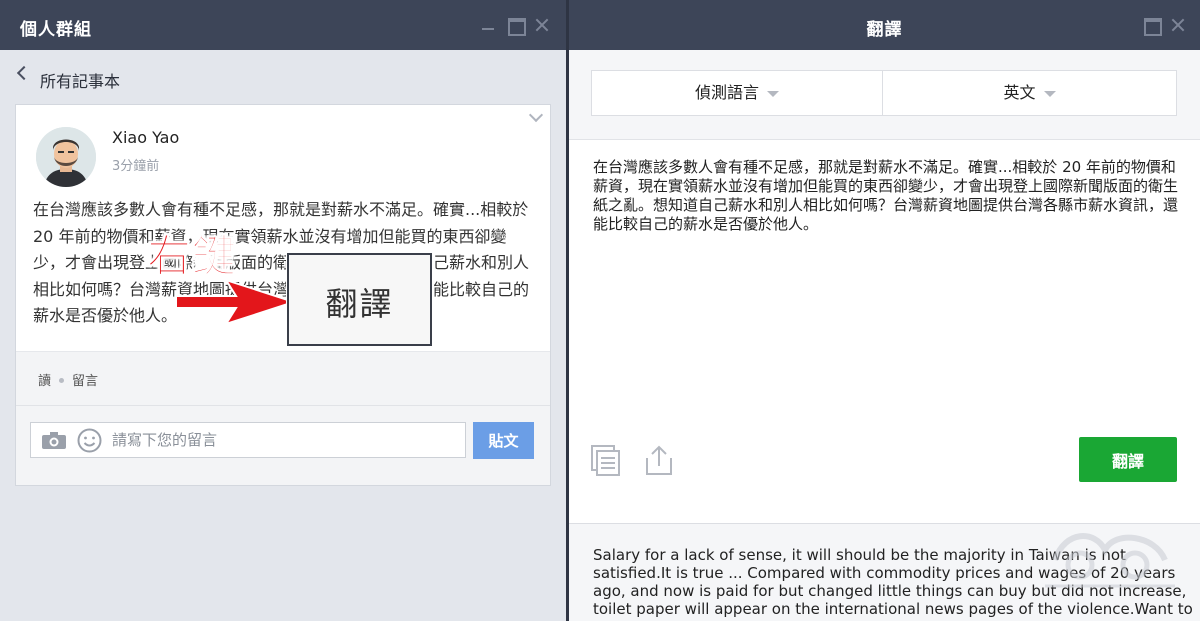 This screenshot has width=1200, height=621. I want to click on group-window-title: 個人群組, so click(56, 30).